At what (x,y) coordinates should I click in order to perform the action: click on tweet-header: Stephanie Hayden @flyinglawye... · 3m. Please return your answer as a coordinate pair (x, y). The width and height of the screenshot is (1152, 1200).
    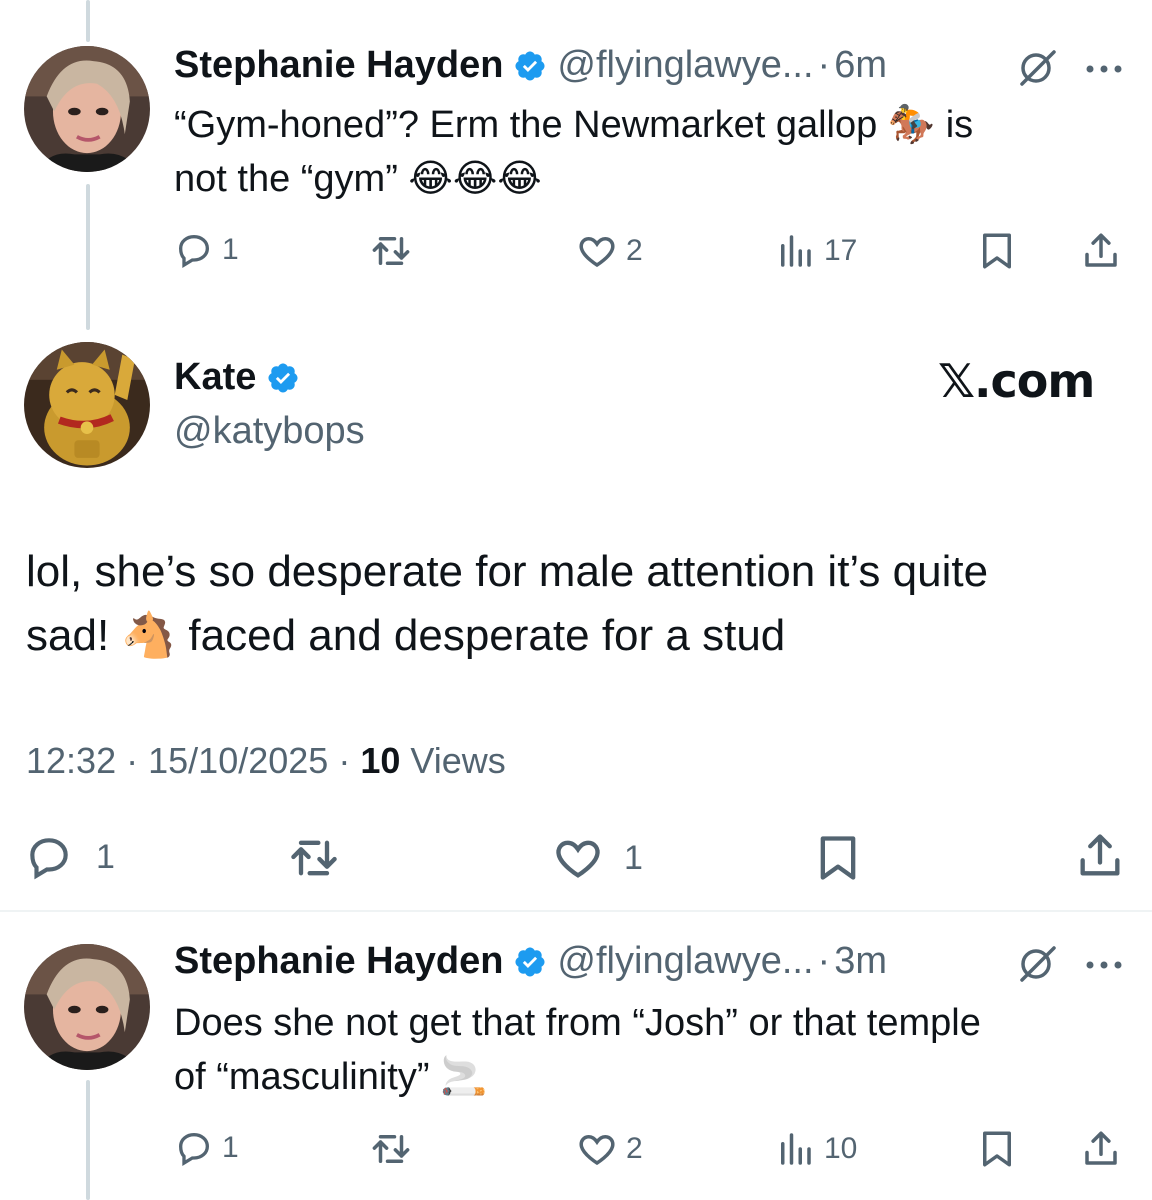
    Looking at the image, I should click on (530, 961).